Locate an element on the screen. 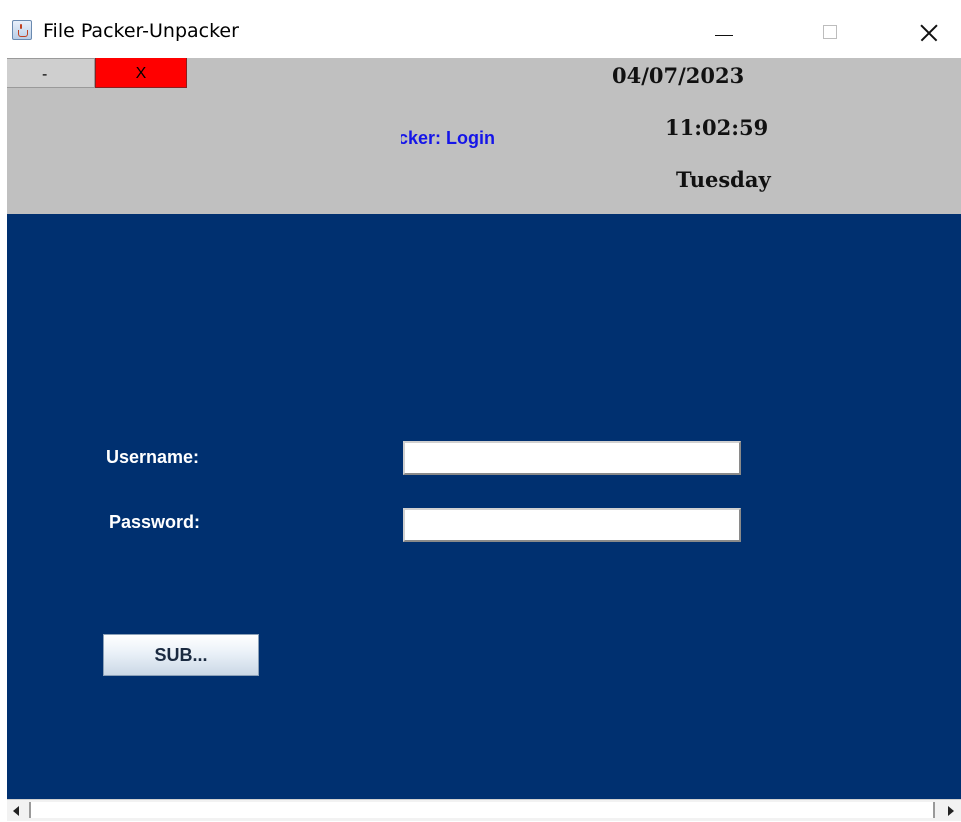  username-field is located at coordinates (572, 458).